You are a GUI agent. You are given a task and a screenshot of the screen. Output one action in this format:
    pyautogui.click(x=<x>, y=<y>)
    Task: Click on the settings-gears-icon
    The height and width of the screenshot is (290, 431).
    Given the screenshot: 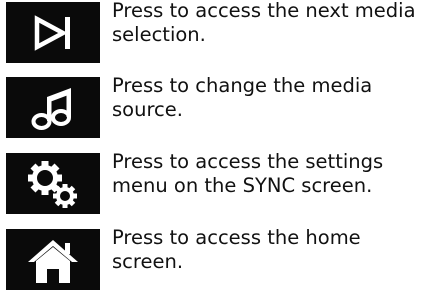 What is the action you would take?
    pyautogui.click(x=52, y=184)
    